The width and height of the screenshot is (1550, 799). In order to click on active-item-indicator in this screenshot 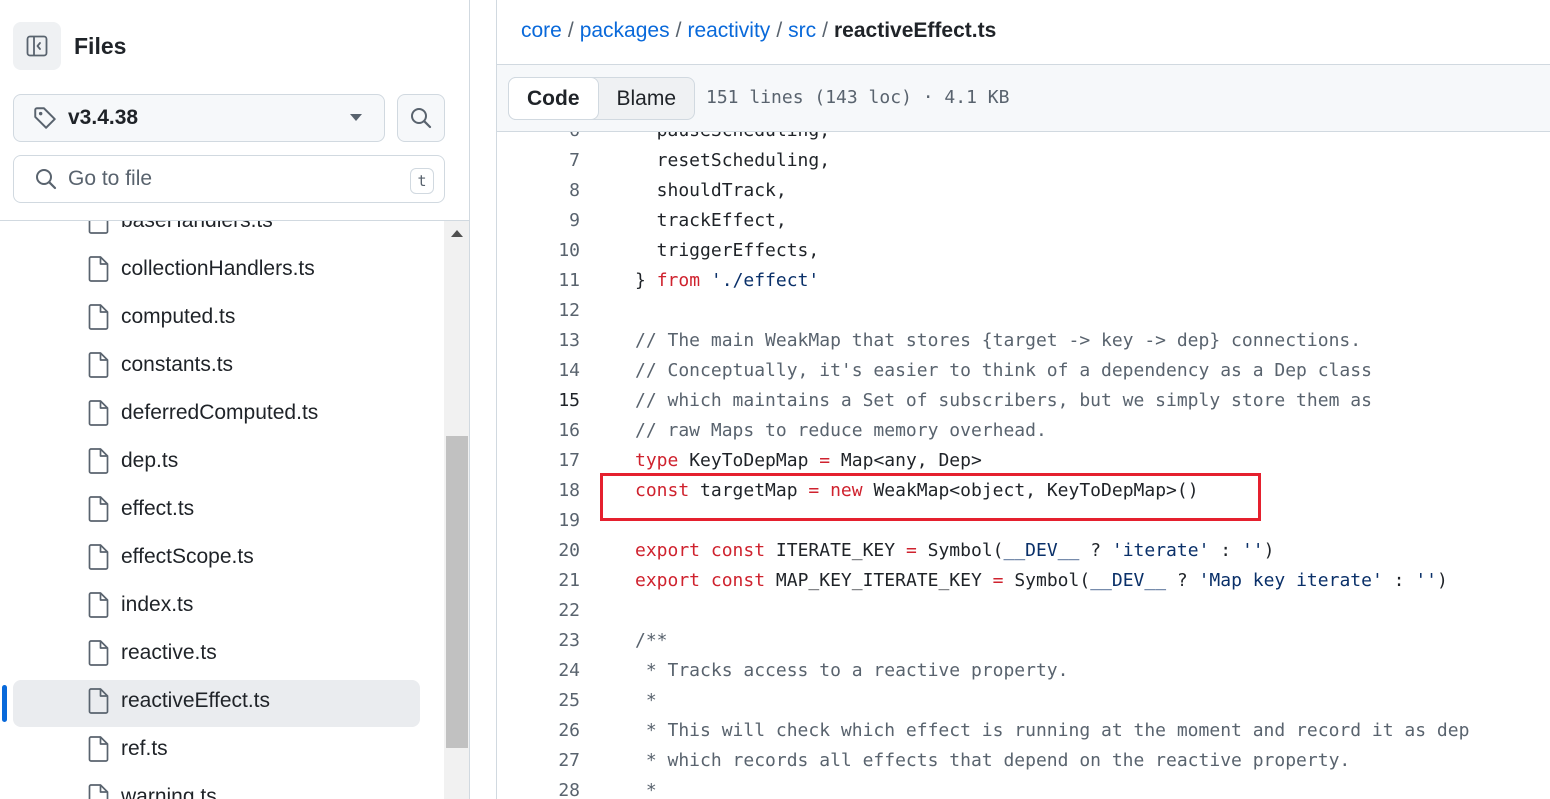, I will do `click(4, 703)`.